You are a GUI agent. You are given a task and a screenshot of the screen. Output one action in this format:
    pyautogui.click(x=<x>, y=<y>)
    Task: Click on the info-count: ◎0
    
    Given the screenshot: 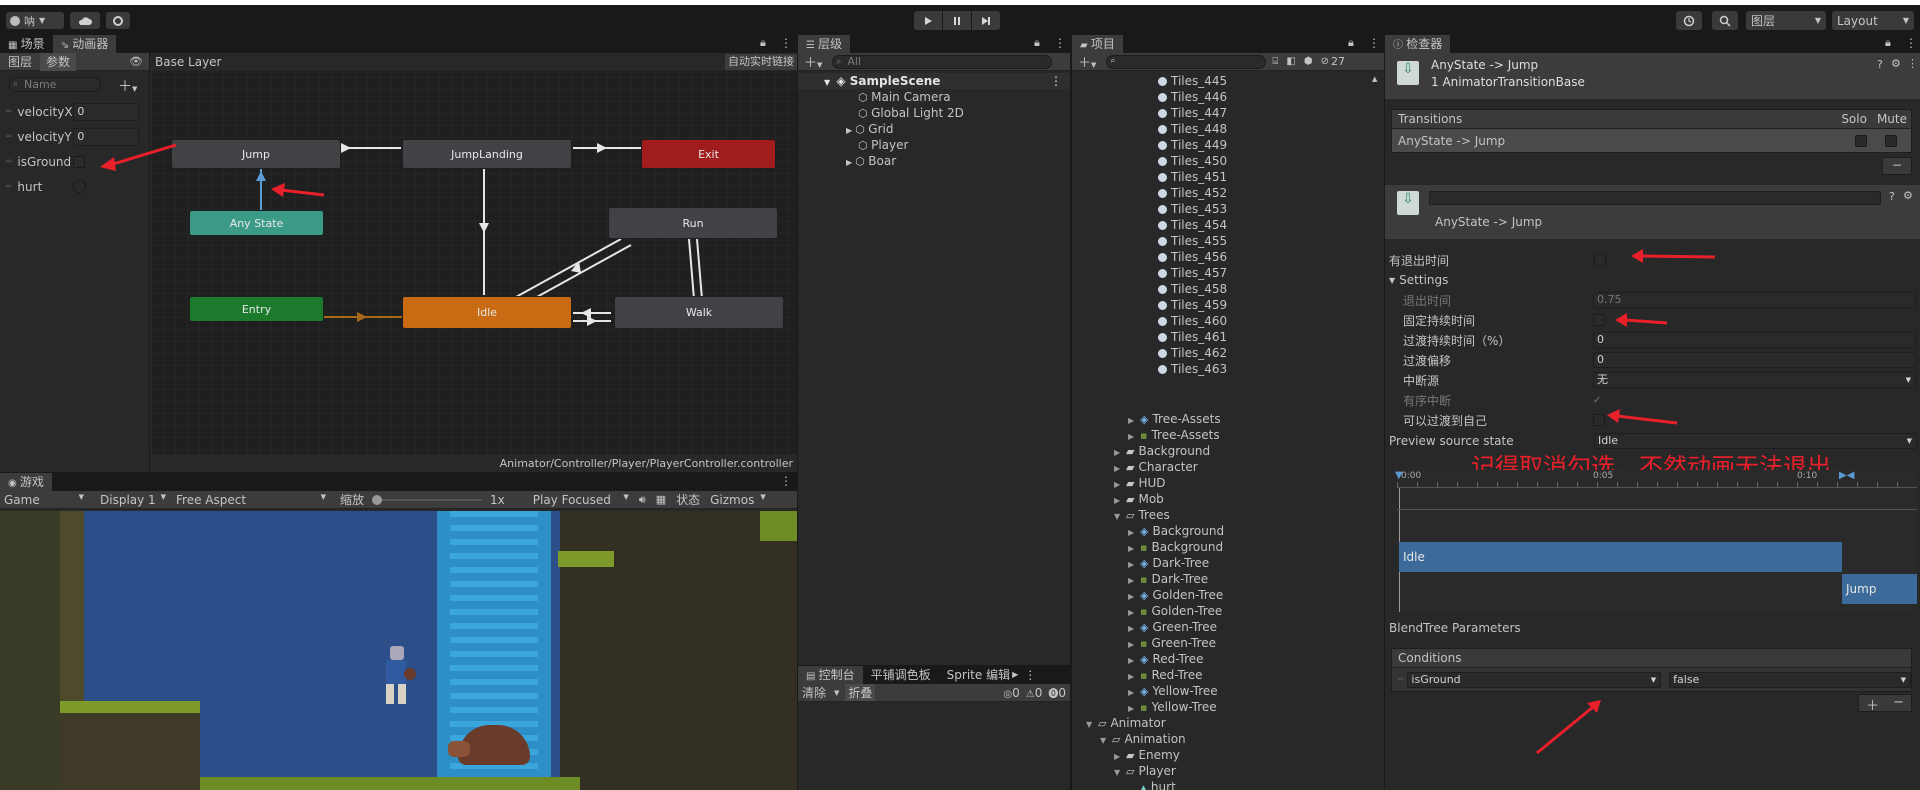 What is the action you would take?
    pyautogui.click(x=1011, y=693)
    